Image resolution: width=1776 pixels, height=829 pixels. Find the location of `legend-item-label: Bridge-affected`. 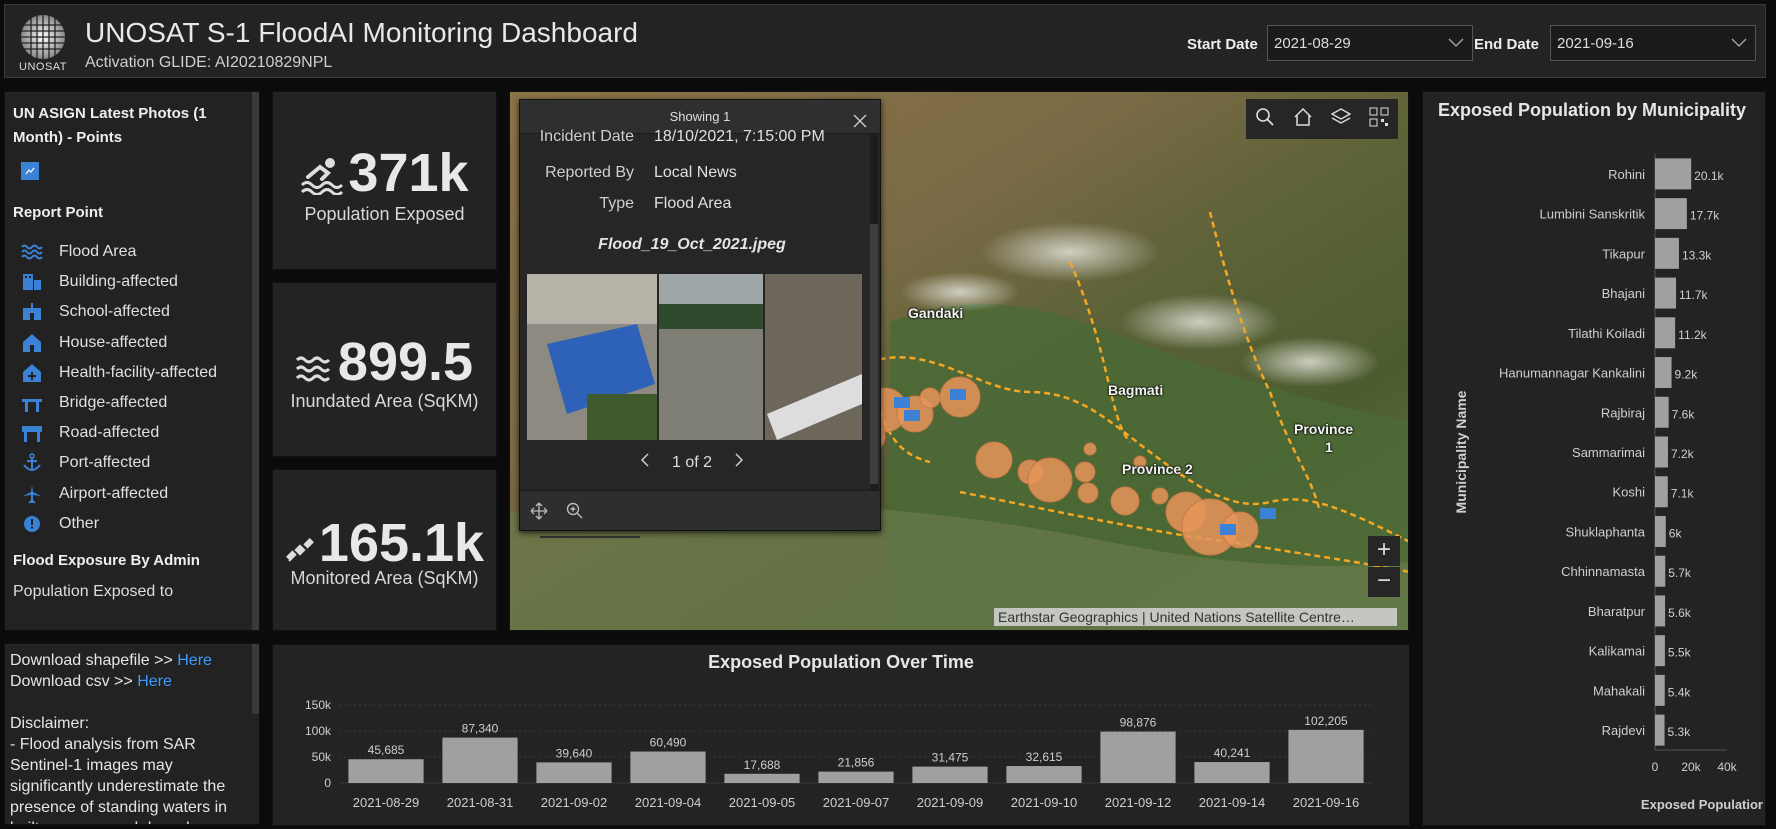

legend-item-label: Bridge-affected is located at coordinates (113, 403).